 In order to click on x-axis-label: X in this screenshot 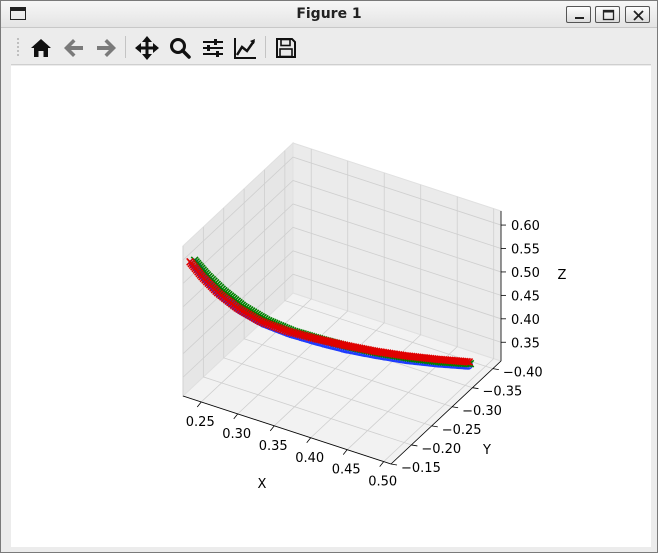, I will do `click(262, 484)`.